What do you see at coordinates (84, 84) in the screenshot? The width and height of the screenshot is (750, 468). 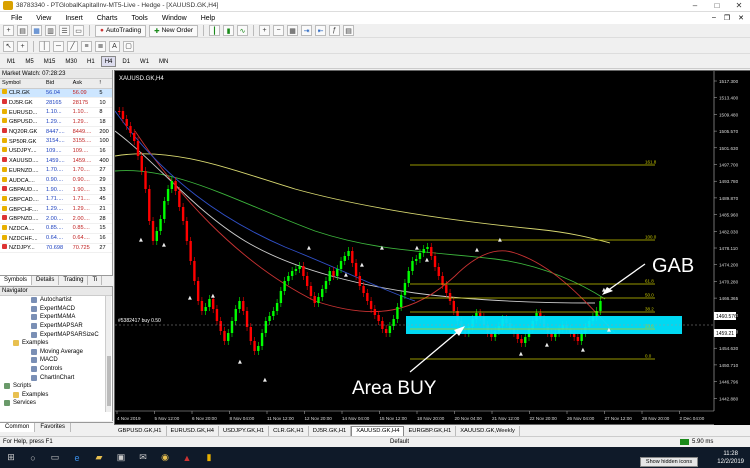 I see `col-ask: Ask` at bounding box center [84, 84].